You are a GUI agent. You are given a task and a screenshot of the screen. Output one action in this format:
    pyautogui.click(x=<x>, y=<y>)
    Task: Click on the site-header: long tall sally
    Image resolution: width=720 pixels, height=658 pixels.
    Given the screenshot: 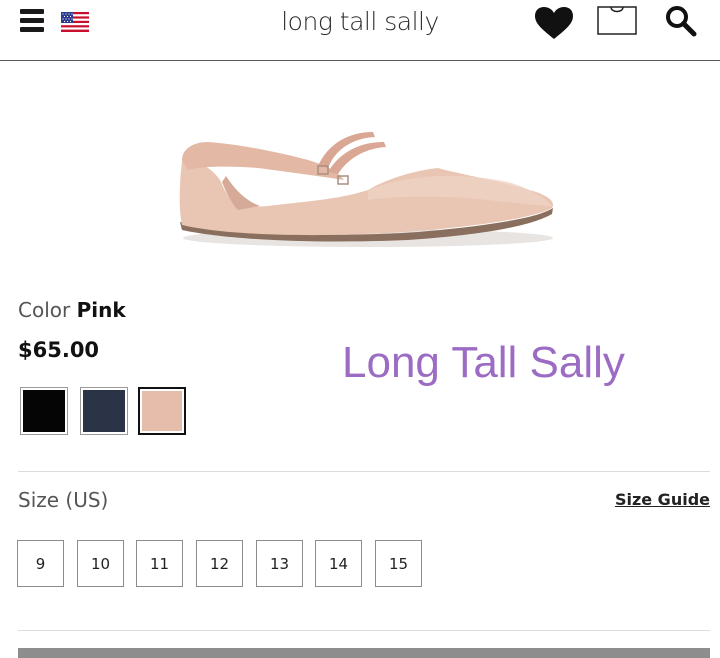 What is the action you would take?
    pyautogui.click(x=360, y=30)
    